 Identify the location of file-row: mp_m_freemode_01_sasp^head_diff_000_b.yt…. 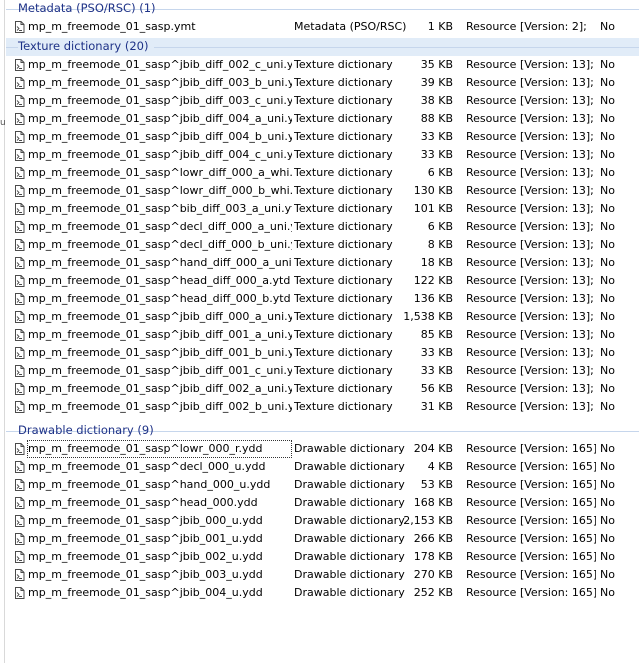
(322, 299).